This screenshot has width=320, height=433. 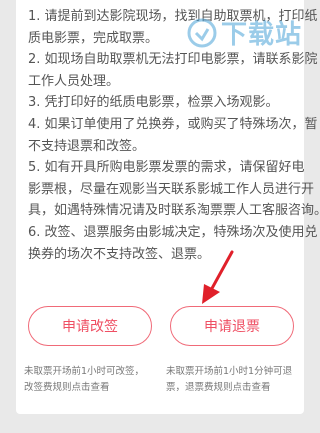 I want to click on instruction-line: 具，如遇特殊情况请及时联系淘票票人工客服咨询。, so click(x=174, y=211).